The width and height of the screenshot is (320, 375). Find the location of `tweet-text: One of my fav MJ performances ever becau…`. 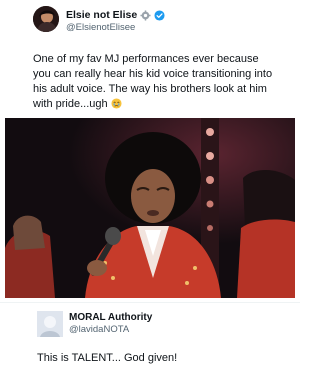

tweet-text: One of my fav MJ performances ever becau… is located at coordinates (153, 82).